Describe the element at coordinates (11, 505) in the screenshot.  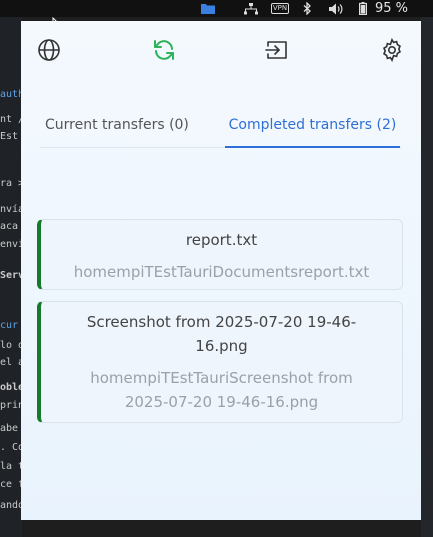
I see `background-line: ando` at that location.